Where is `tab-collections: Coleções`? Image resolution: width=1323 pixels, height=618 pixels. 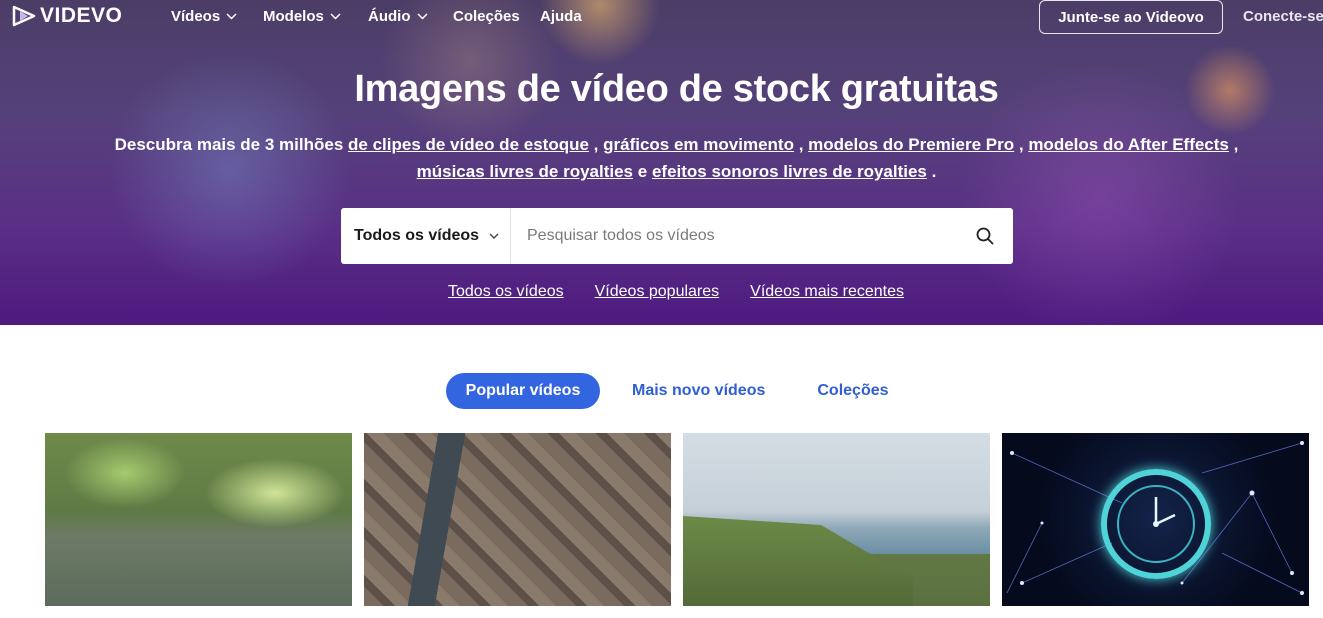 tab-collections: Coleções is located at coordinates (852, 391).